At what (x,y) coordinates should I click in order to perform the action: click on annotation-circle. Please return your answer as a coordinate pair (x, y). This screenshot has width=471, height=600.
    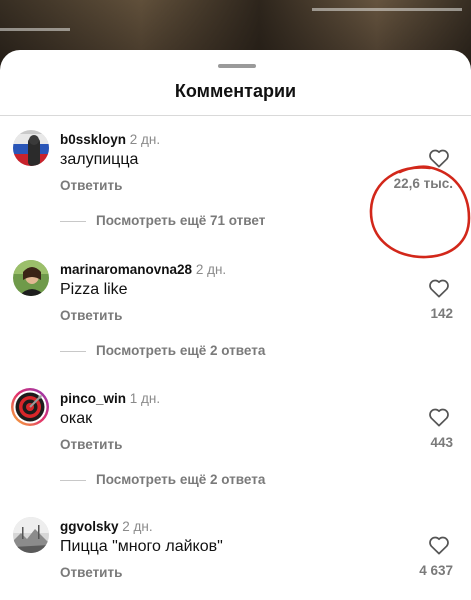
    Looking at the image, I should click on (420, 212).